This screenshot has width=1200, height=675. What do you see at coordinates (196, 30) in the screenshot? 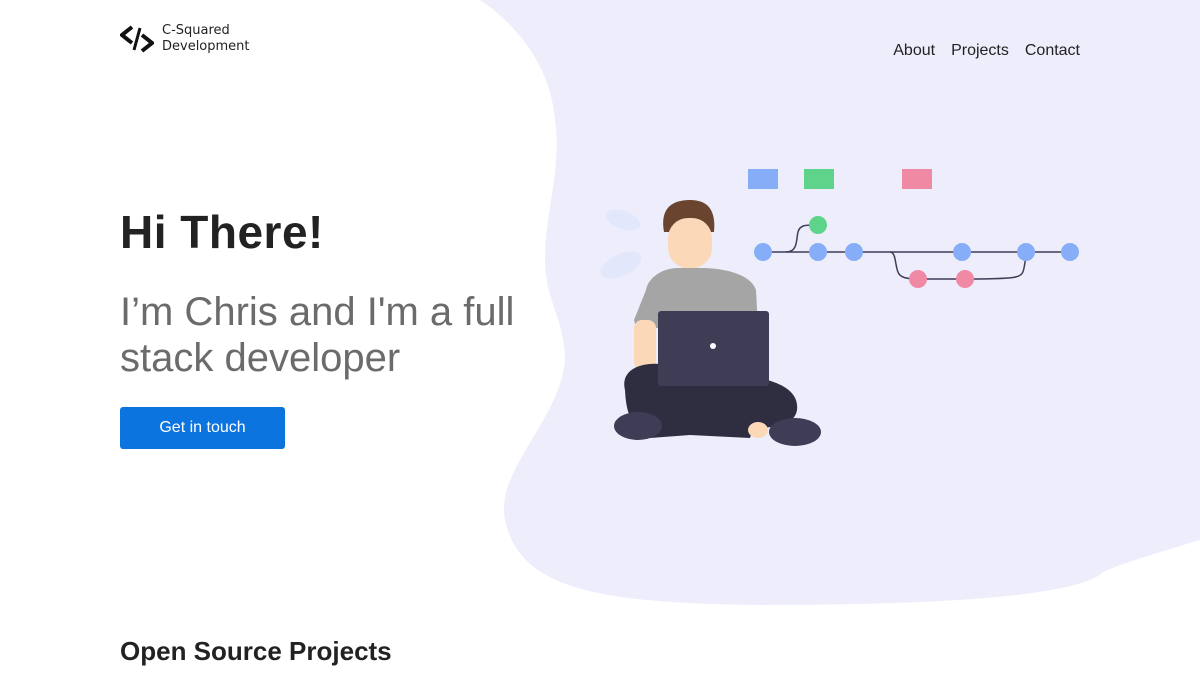
I see `brand-name-line1: C-Squared` at bounding box center [196, 30].